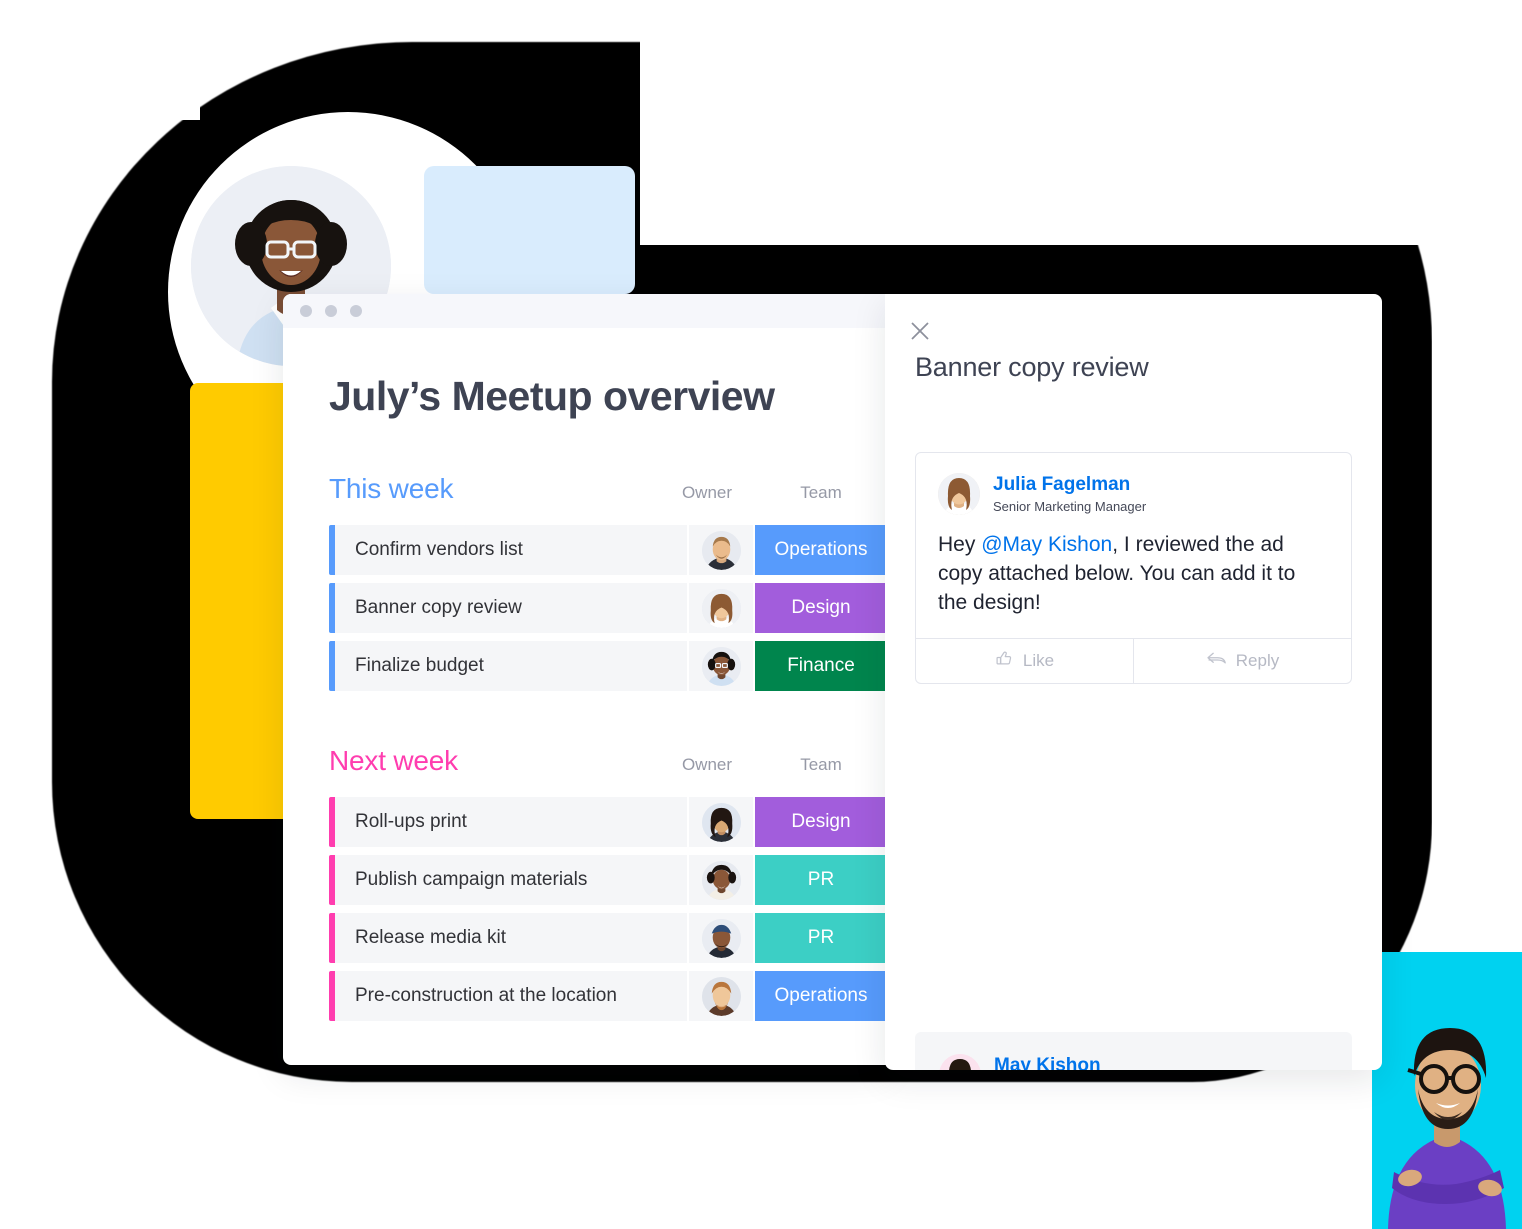  I want to click on table-row: Roll-ups print Design, so click(608, 822).